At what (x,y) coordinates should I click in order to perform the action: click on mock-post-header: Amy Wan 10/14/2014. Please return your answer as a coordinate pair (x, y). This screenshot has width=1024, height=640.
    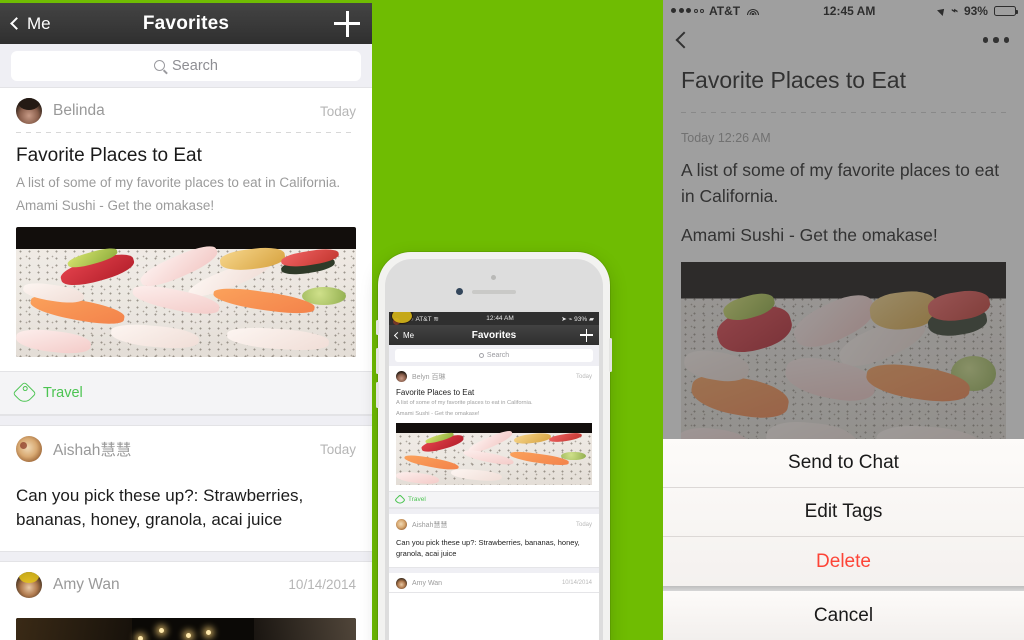
    Looking at the image, I should click on (494, 582).